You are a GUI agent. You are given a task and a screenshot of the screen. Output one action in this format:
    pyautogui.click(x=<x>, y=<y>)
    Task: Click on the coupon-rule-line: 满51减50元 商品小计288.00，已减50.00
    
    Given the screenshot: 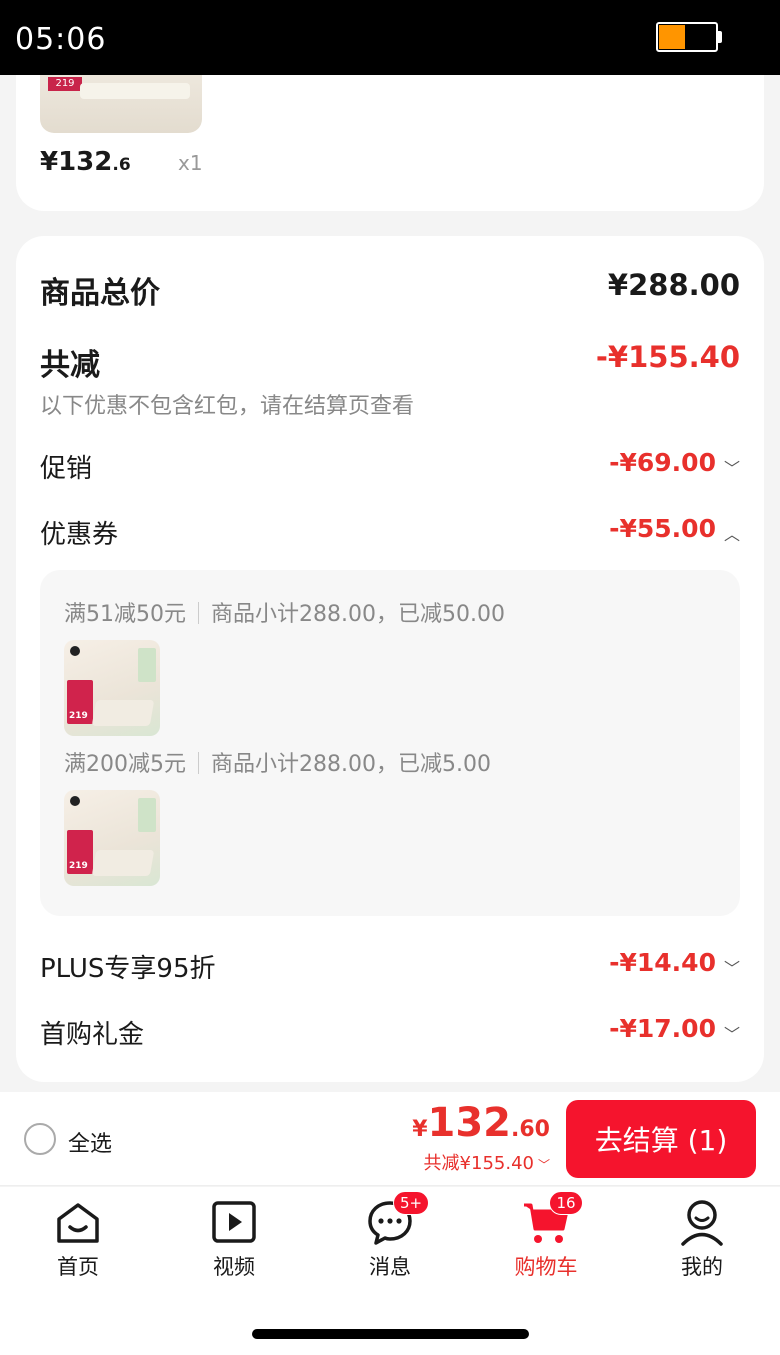 What is the action you would take?
    pyautogui.click(x=284, y=614)
    